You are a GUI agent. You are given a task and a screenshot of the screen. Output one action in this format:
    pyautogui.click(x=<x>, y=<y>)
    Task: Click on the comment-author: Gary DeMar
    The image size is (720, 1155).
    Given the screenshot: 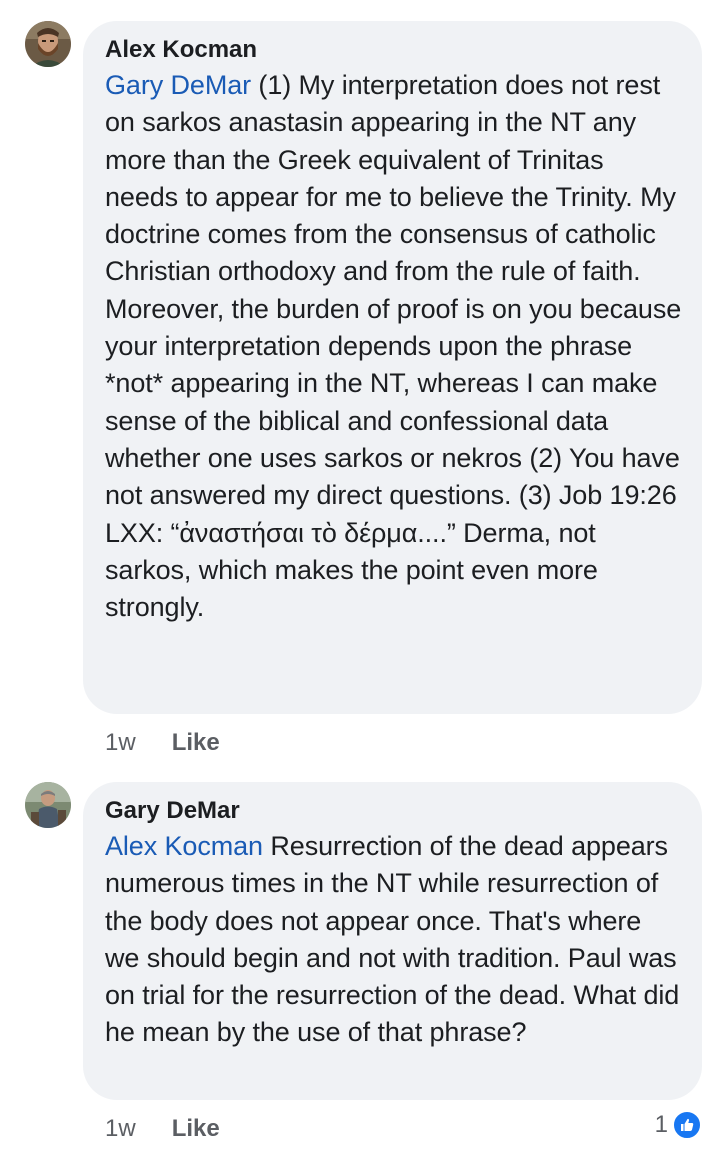 What is the action you would take?
    pyautogui.click(x=393, y=811)
    